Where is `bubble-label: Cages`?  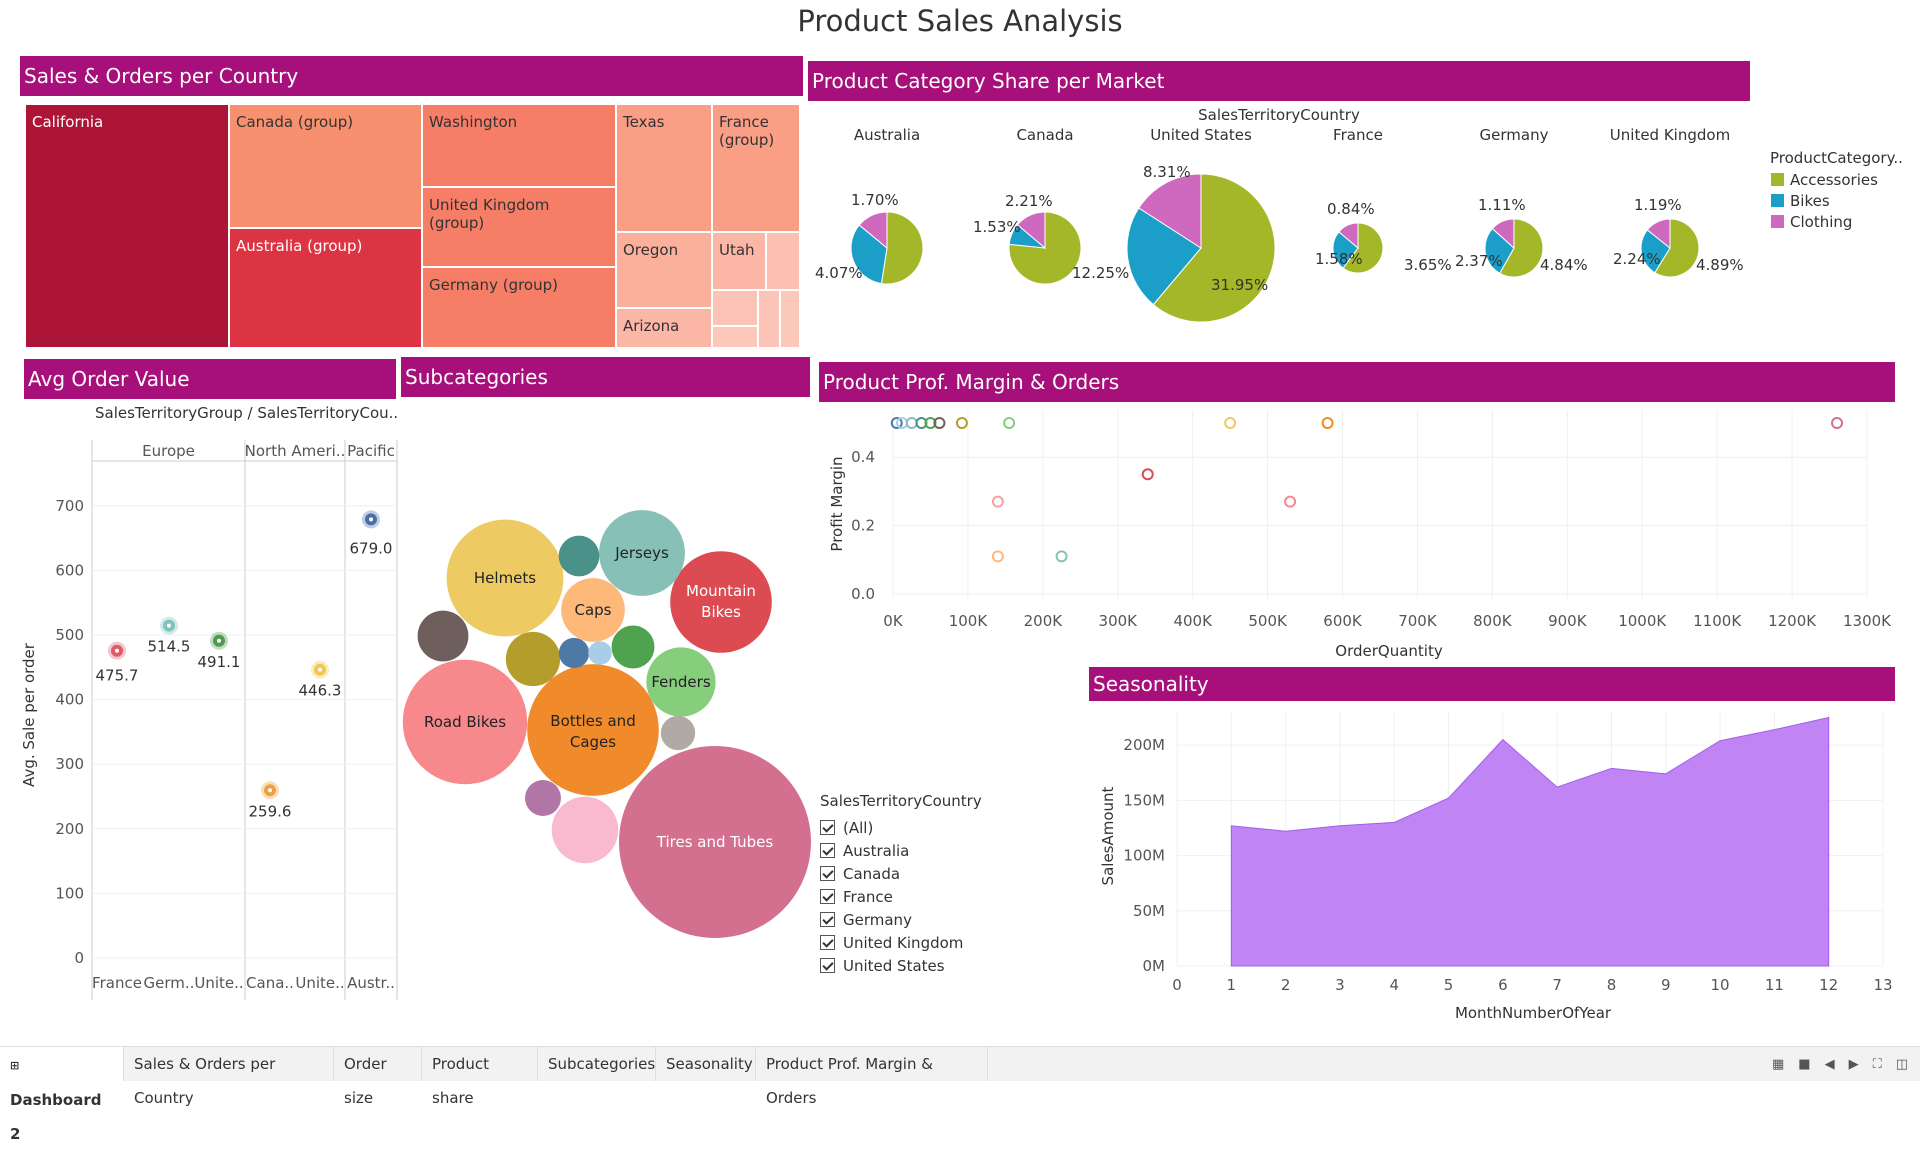
bubble-label: Cages is located at coordinates (593, 742).